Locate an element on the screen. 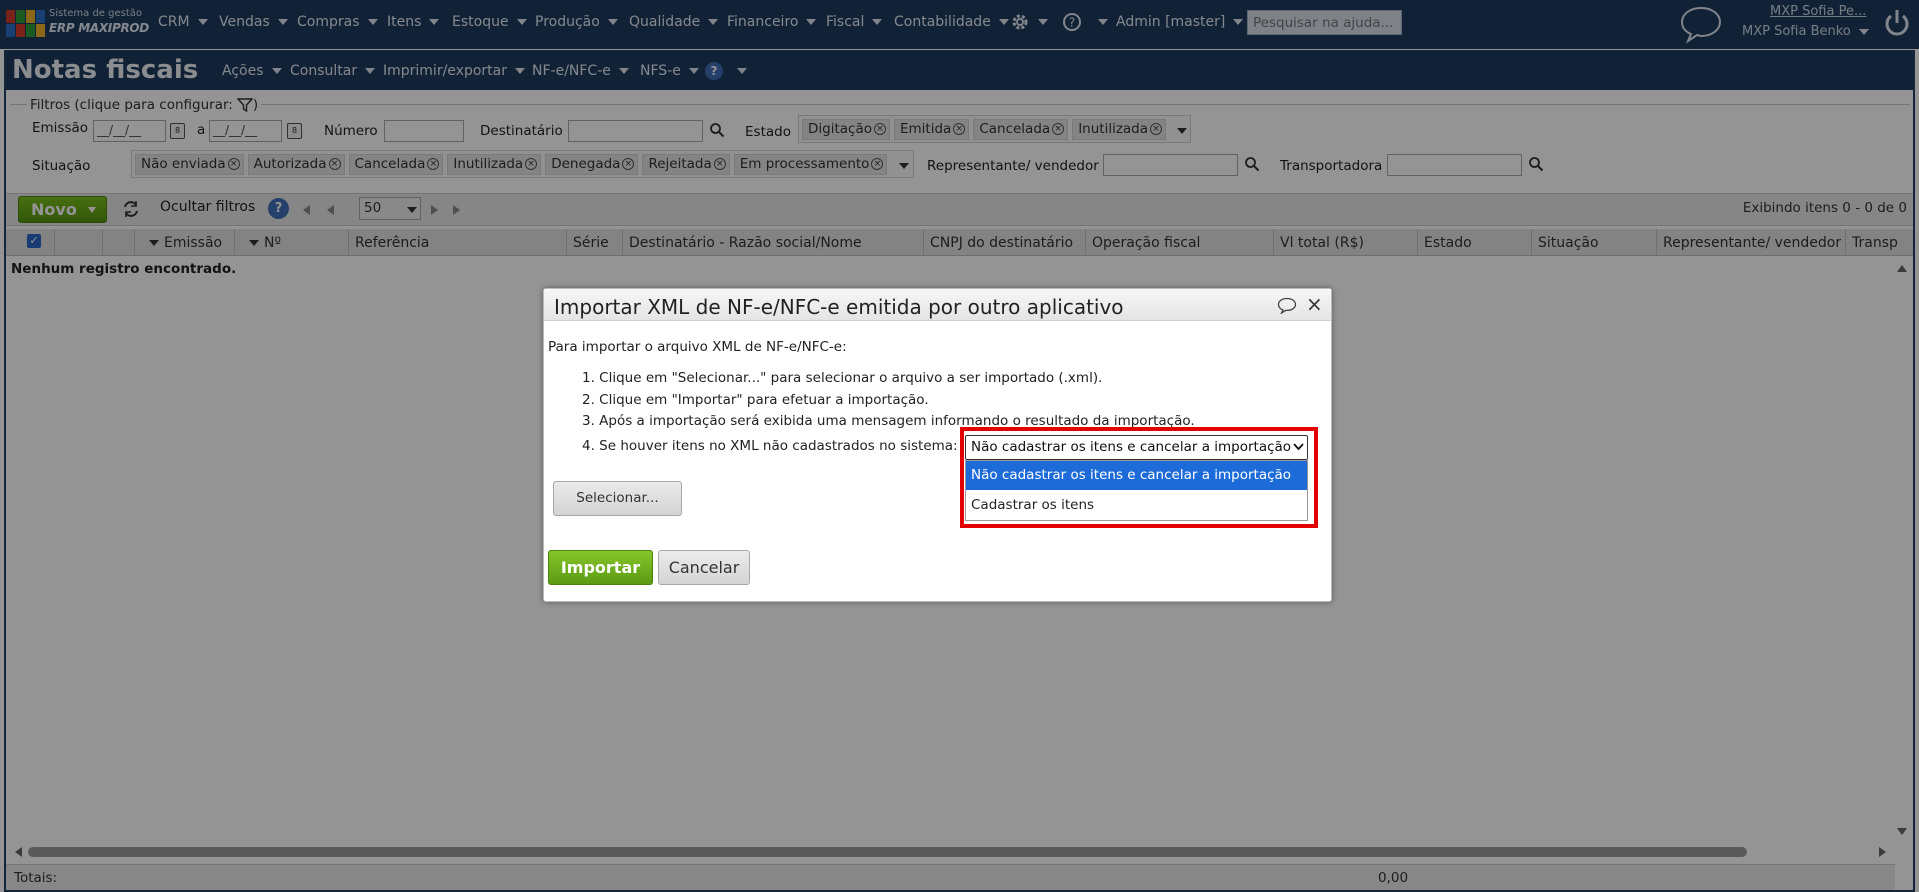 This screenshot has height=892, width=1919. chevron-down-icon is located at coordinates (1298, 447).